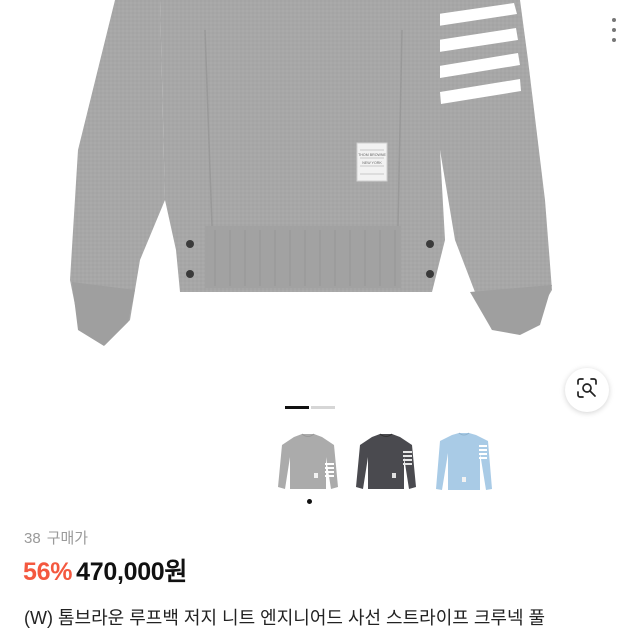  I want to click on sweater-thumbnail-grey, so click(308, 461).